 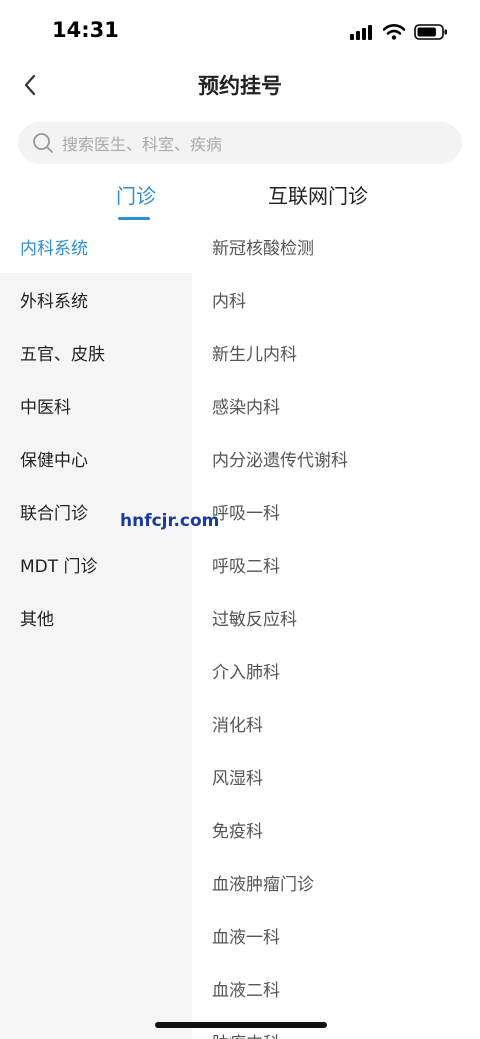 What do you see at coordinates (96, 458) in the screenshot?
I see `category-health-center: 保健中心` at bounding box center [96, 458].